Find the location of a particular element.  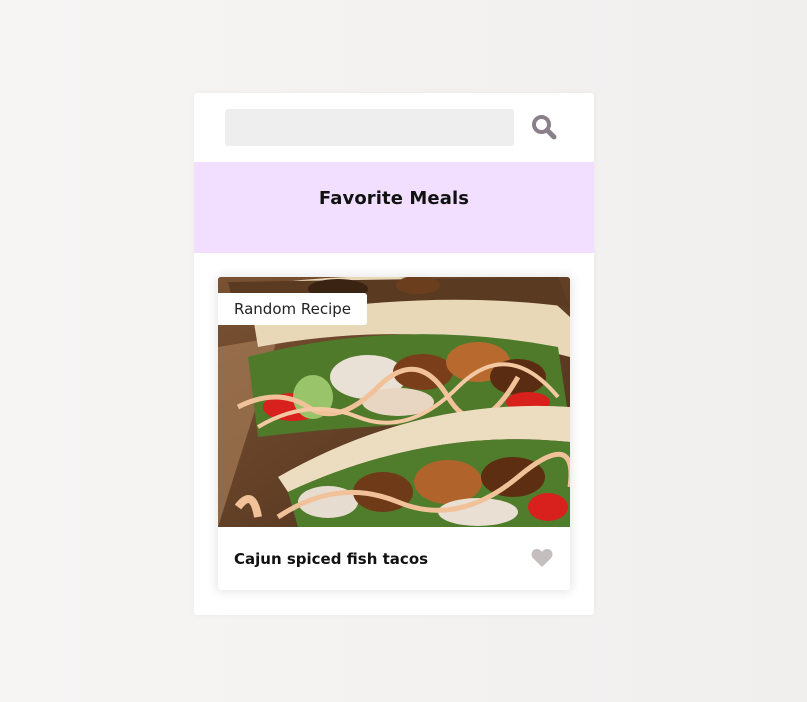

meal-body: Cajun spiced fish tacos is located at coordinates (394, 558).